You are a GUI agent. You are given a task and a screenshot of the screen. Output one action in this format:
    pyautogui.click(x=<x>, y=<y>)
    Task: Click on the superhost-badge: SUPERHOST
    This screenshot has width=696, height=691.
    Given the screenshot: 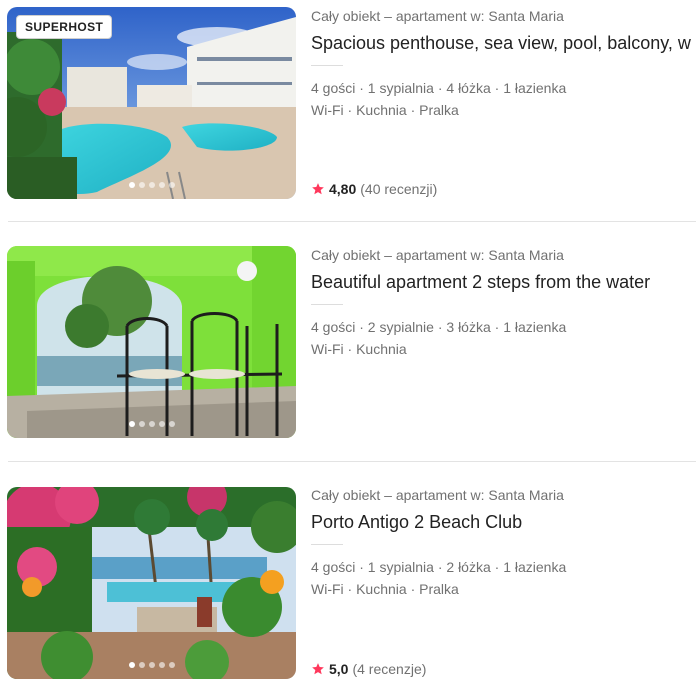 What is the action you would take?
    pyautogui.click(x=64, y=27)
    